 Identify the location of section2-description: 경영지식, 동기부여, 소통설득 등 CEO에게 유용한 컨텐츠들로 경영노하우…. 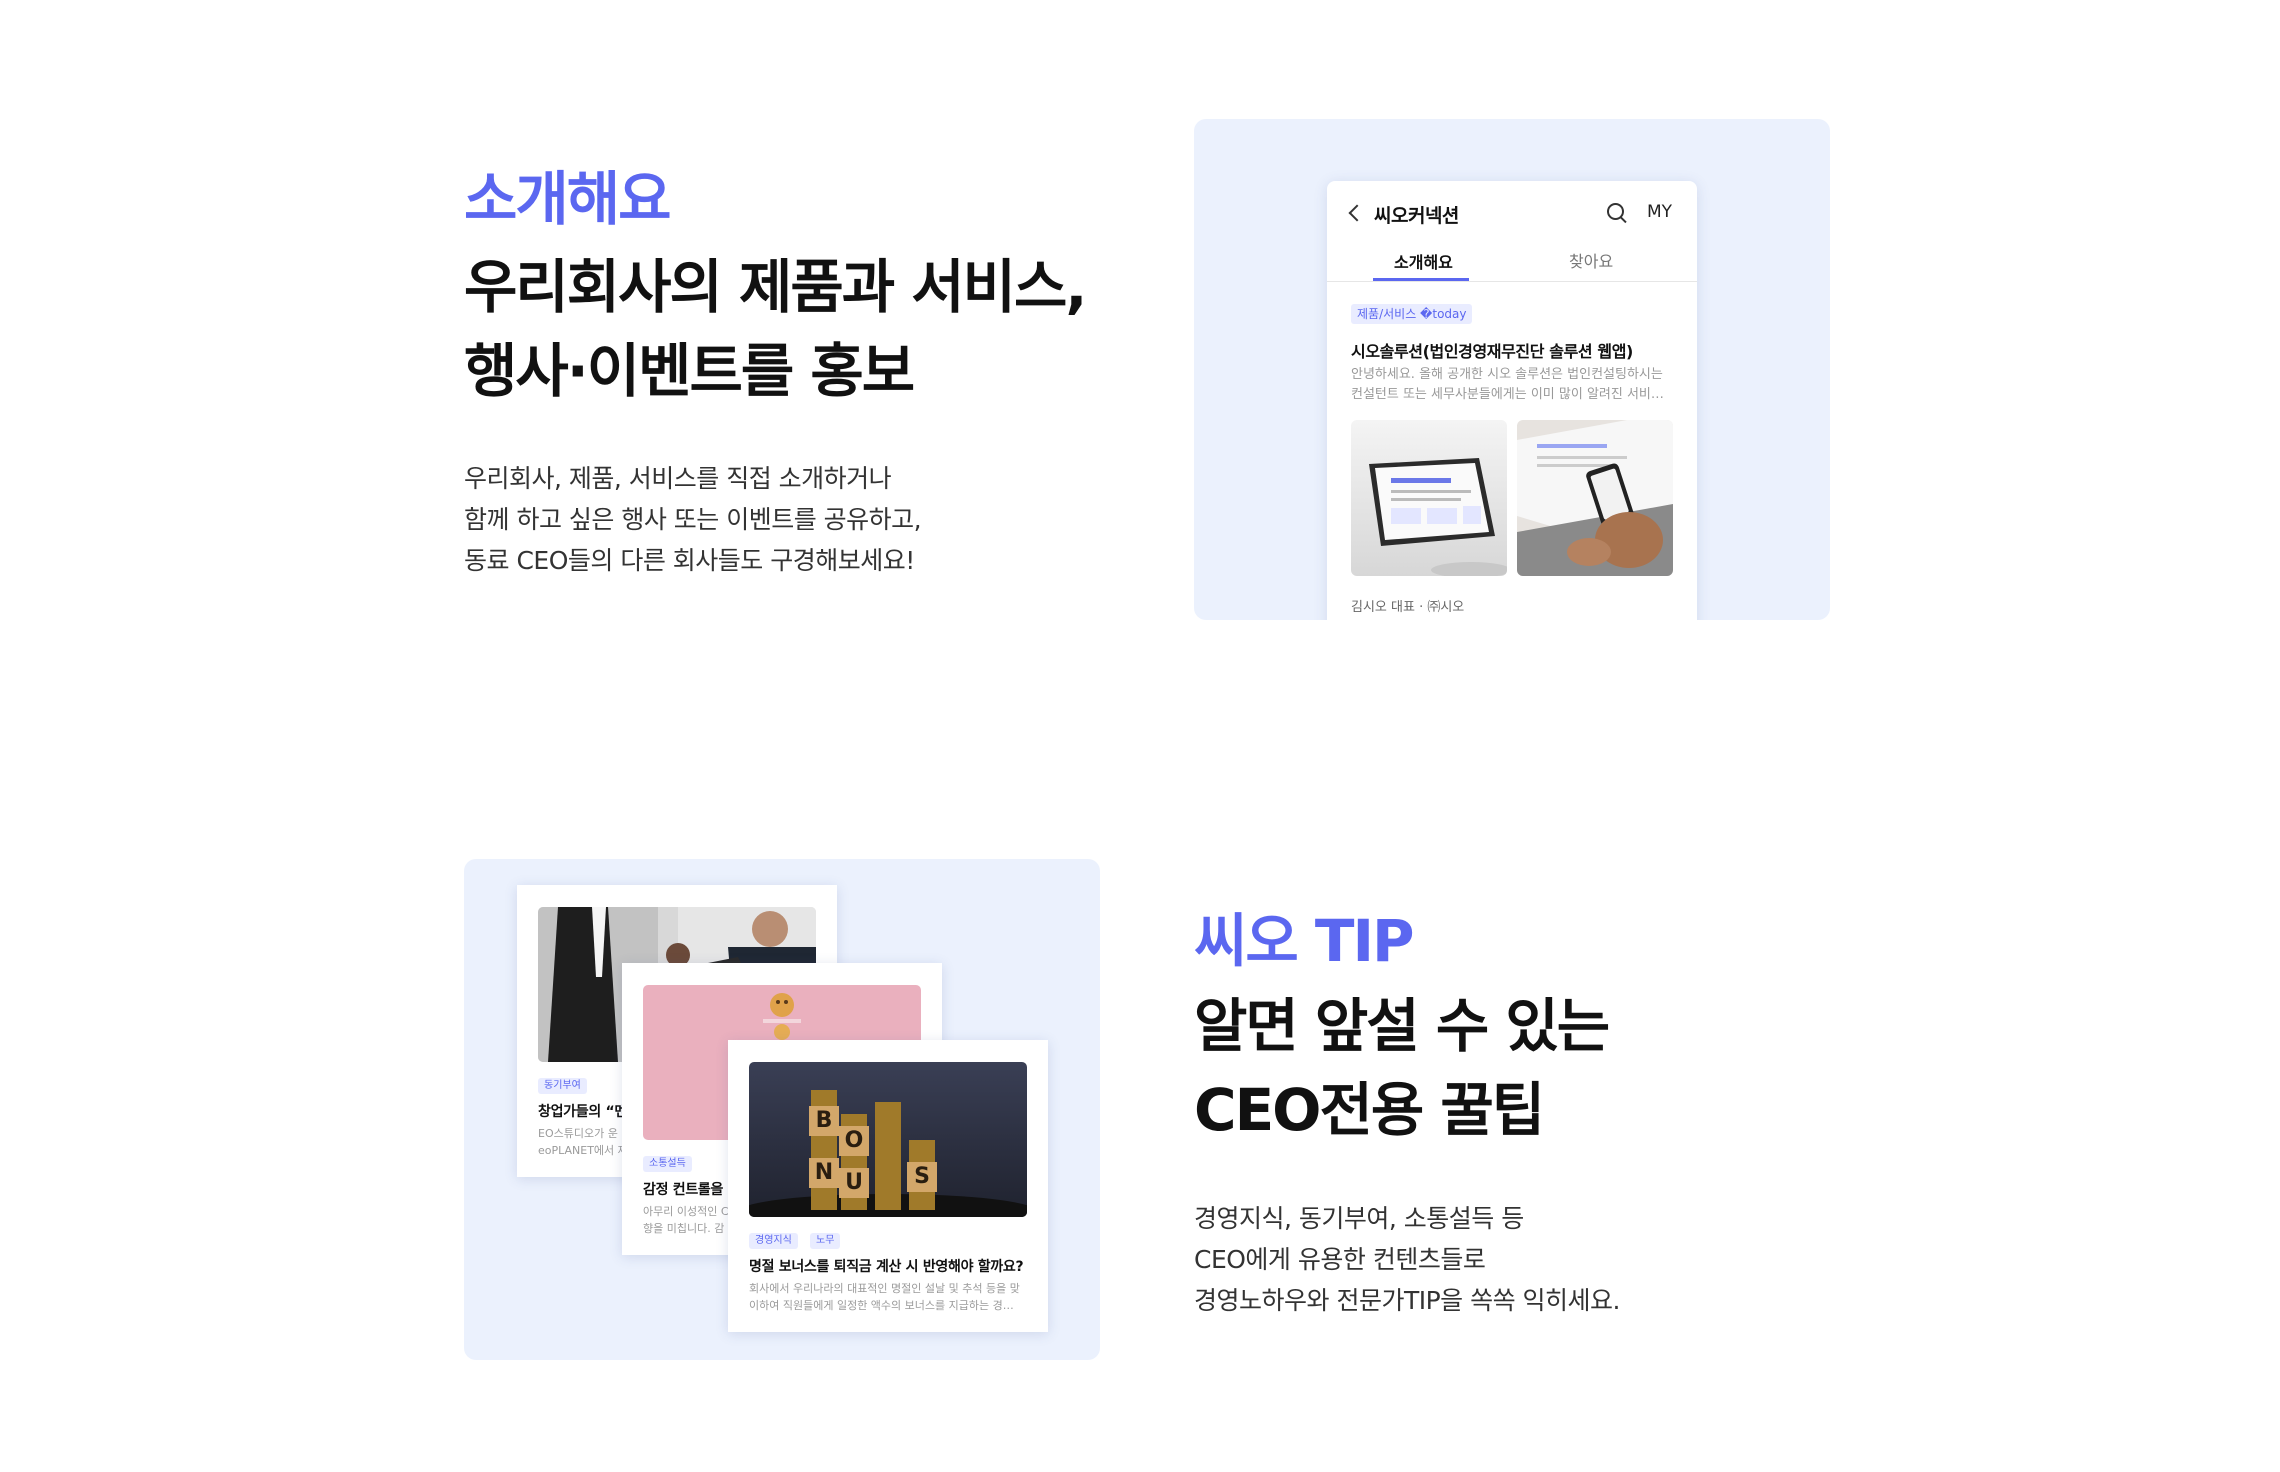
(1407, 1259).